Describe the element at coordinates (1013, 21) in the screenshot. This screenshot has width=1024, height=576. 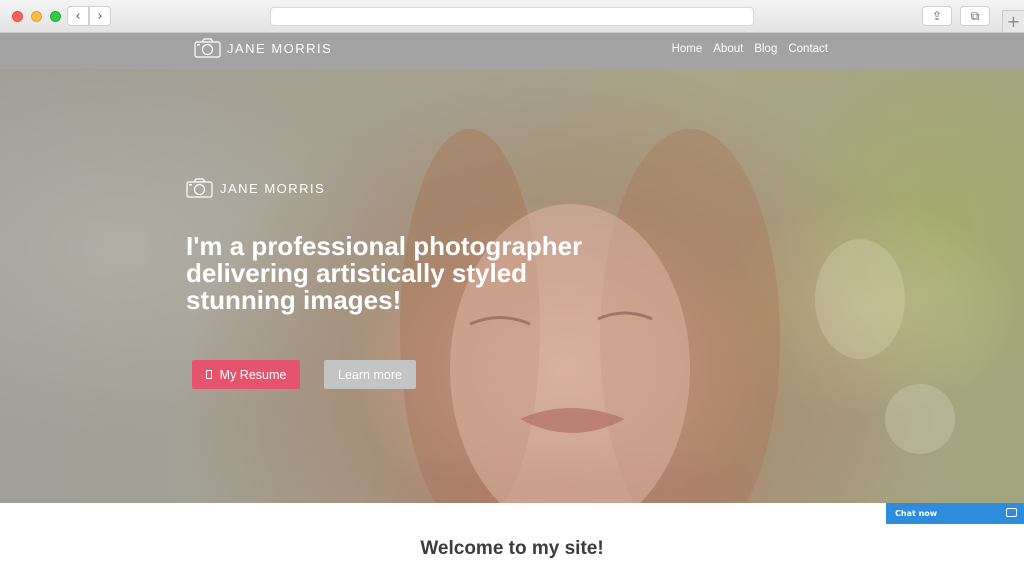
I see `new-tab-button: +` at that location.